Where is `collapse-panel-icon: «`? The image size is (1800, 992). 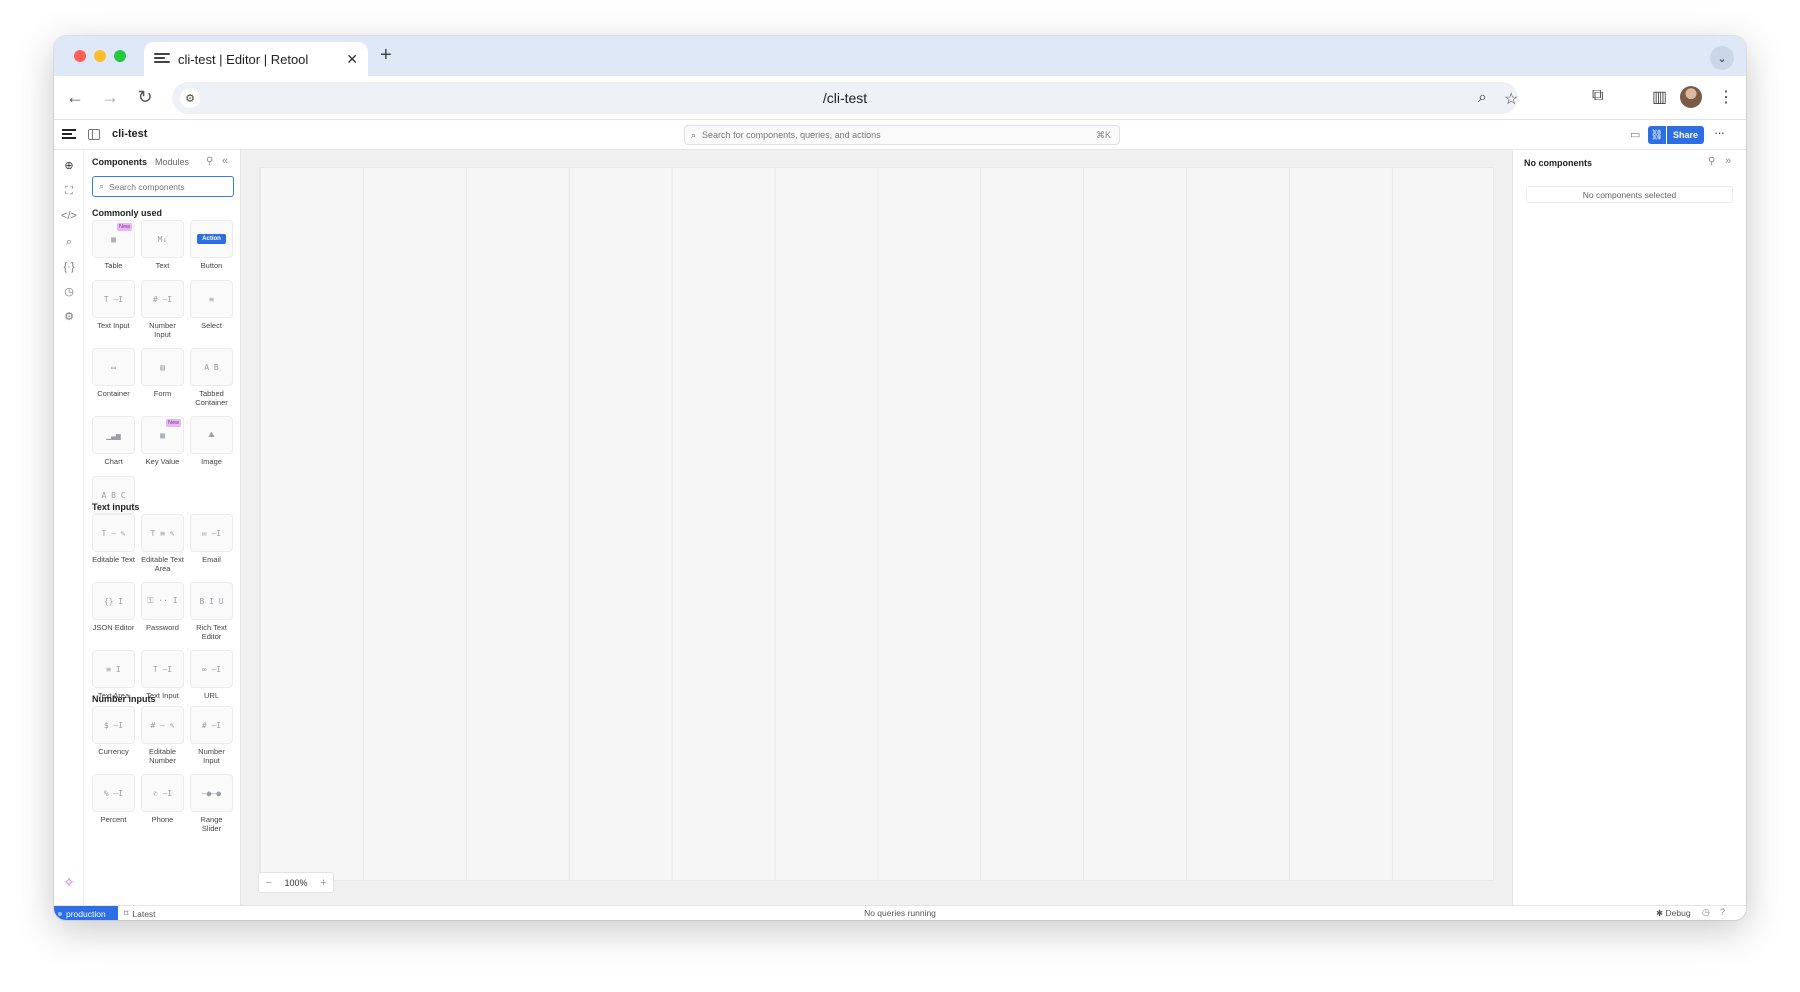
collapse-panel-icon: « is located at coordinates (225, 161).